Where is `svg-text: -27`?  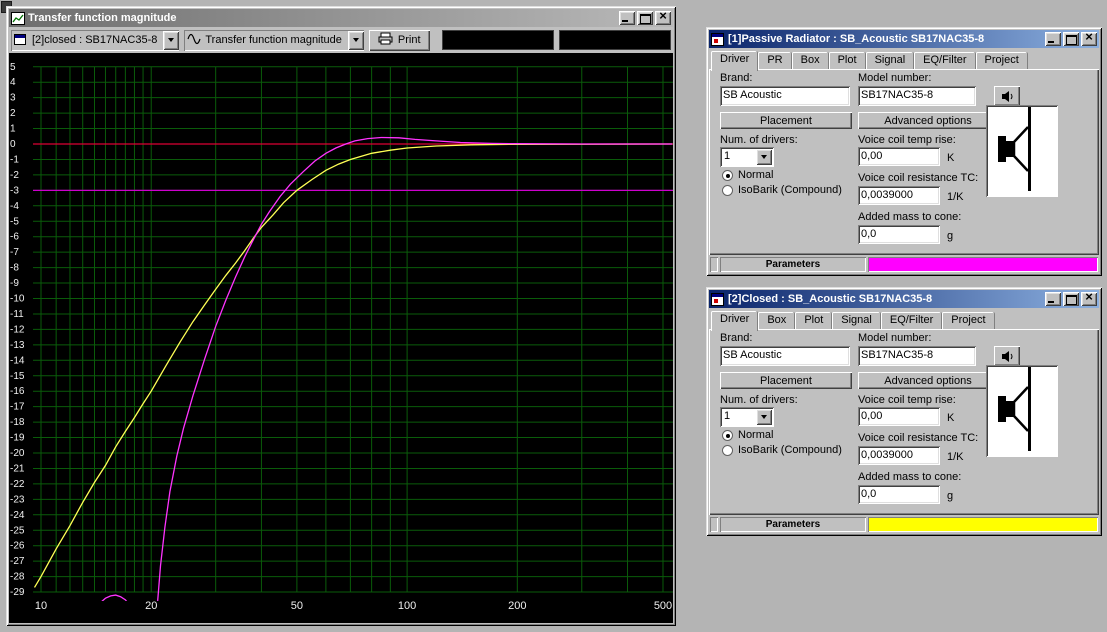 svg-text: -27 is located at coordinates (17, 561).